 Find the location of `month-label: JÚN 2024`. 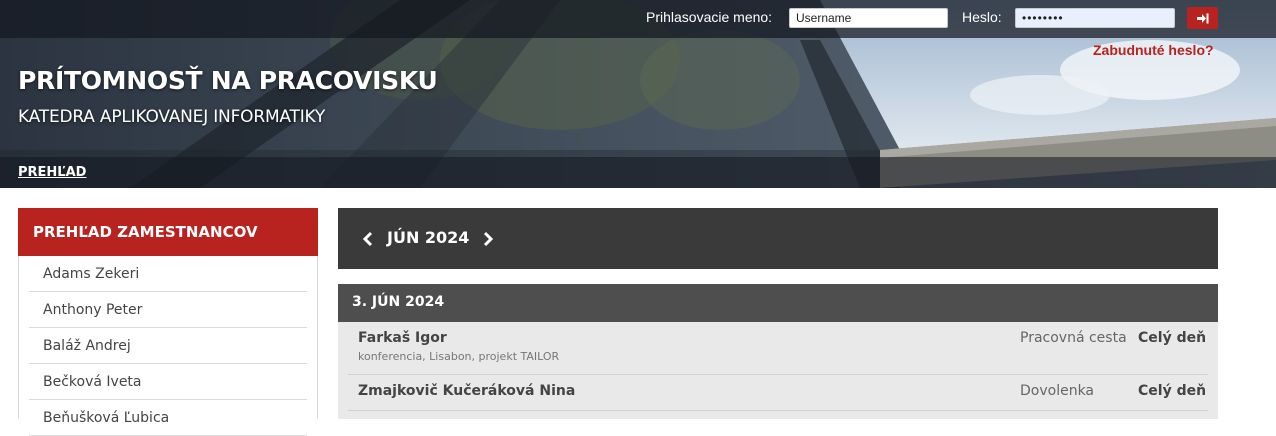

month-label: JÚN 2024 is located at coordinates (428, 237).